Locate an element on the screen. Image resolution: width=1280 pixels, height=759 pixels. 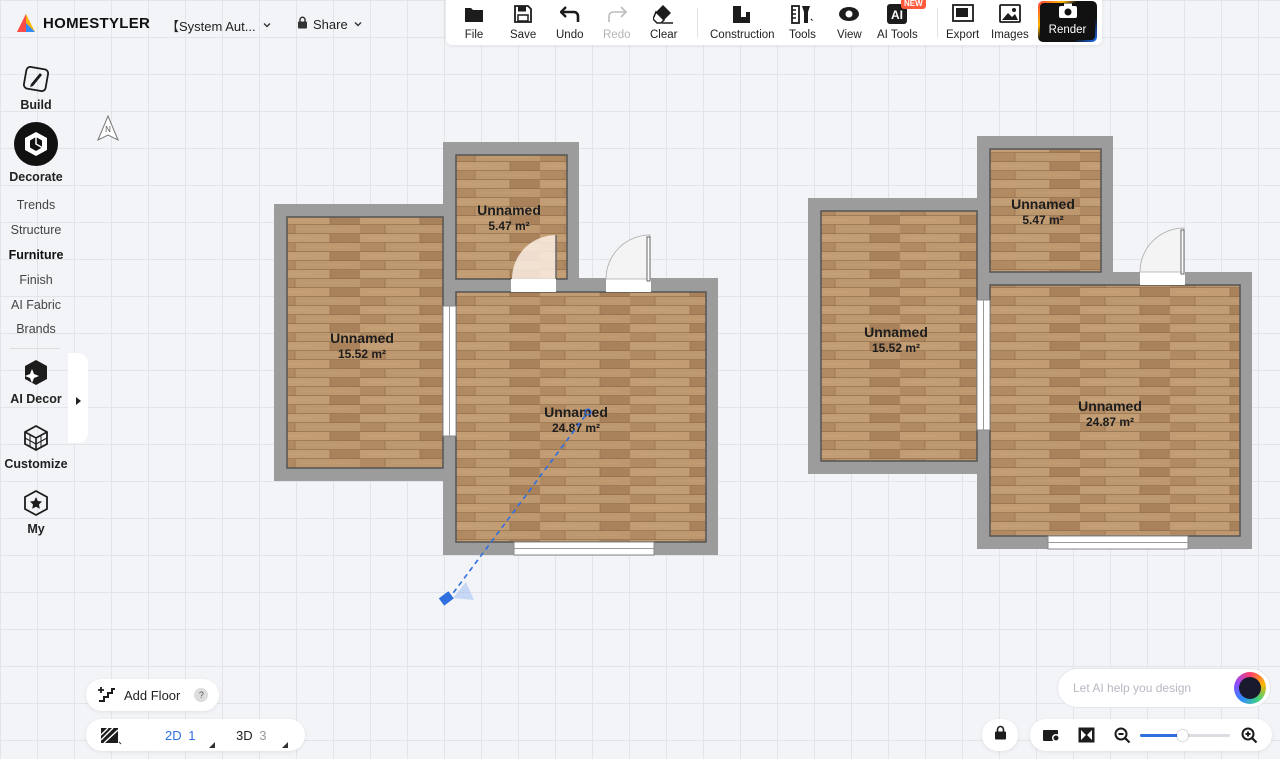
add-floor-label: Add Floor is located at coordinates (152, 695).